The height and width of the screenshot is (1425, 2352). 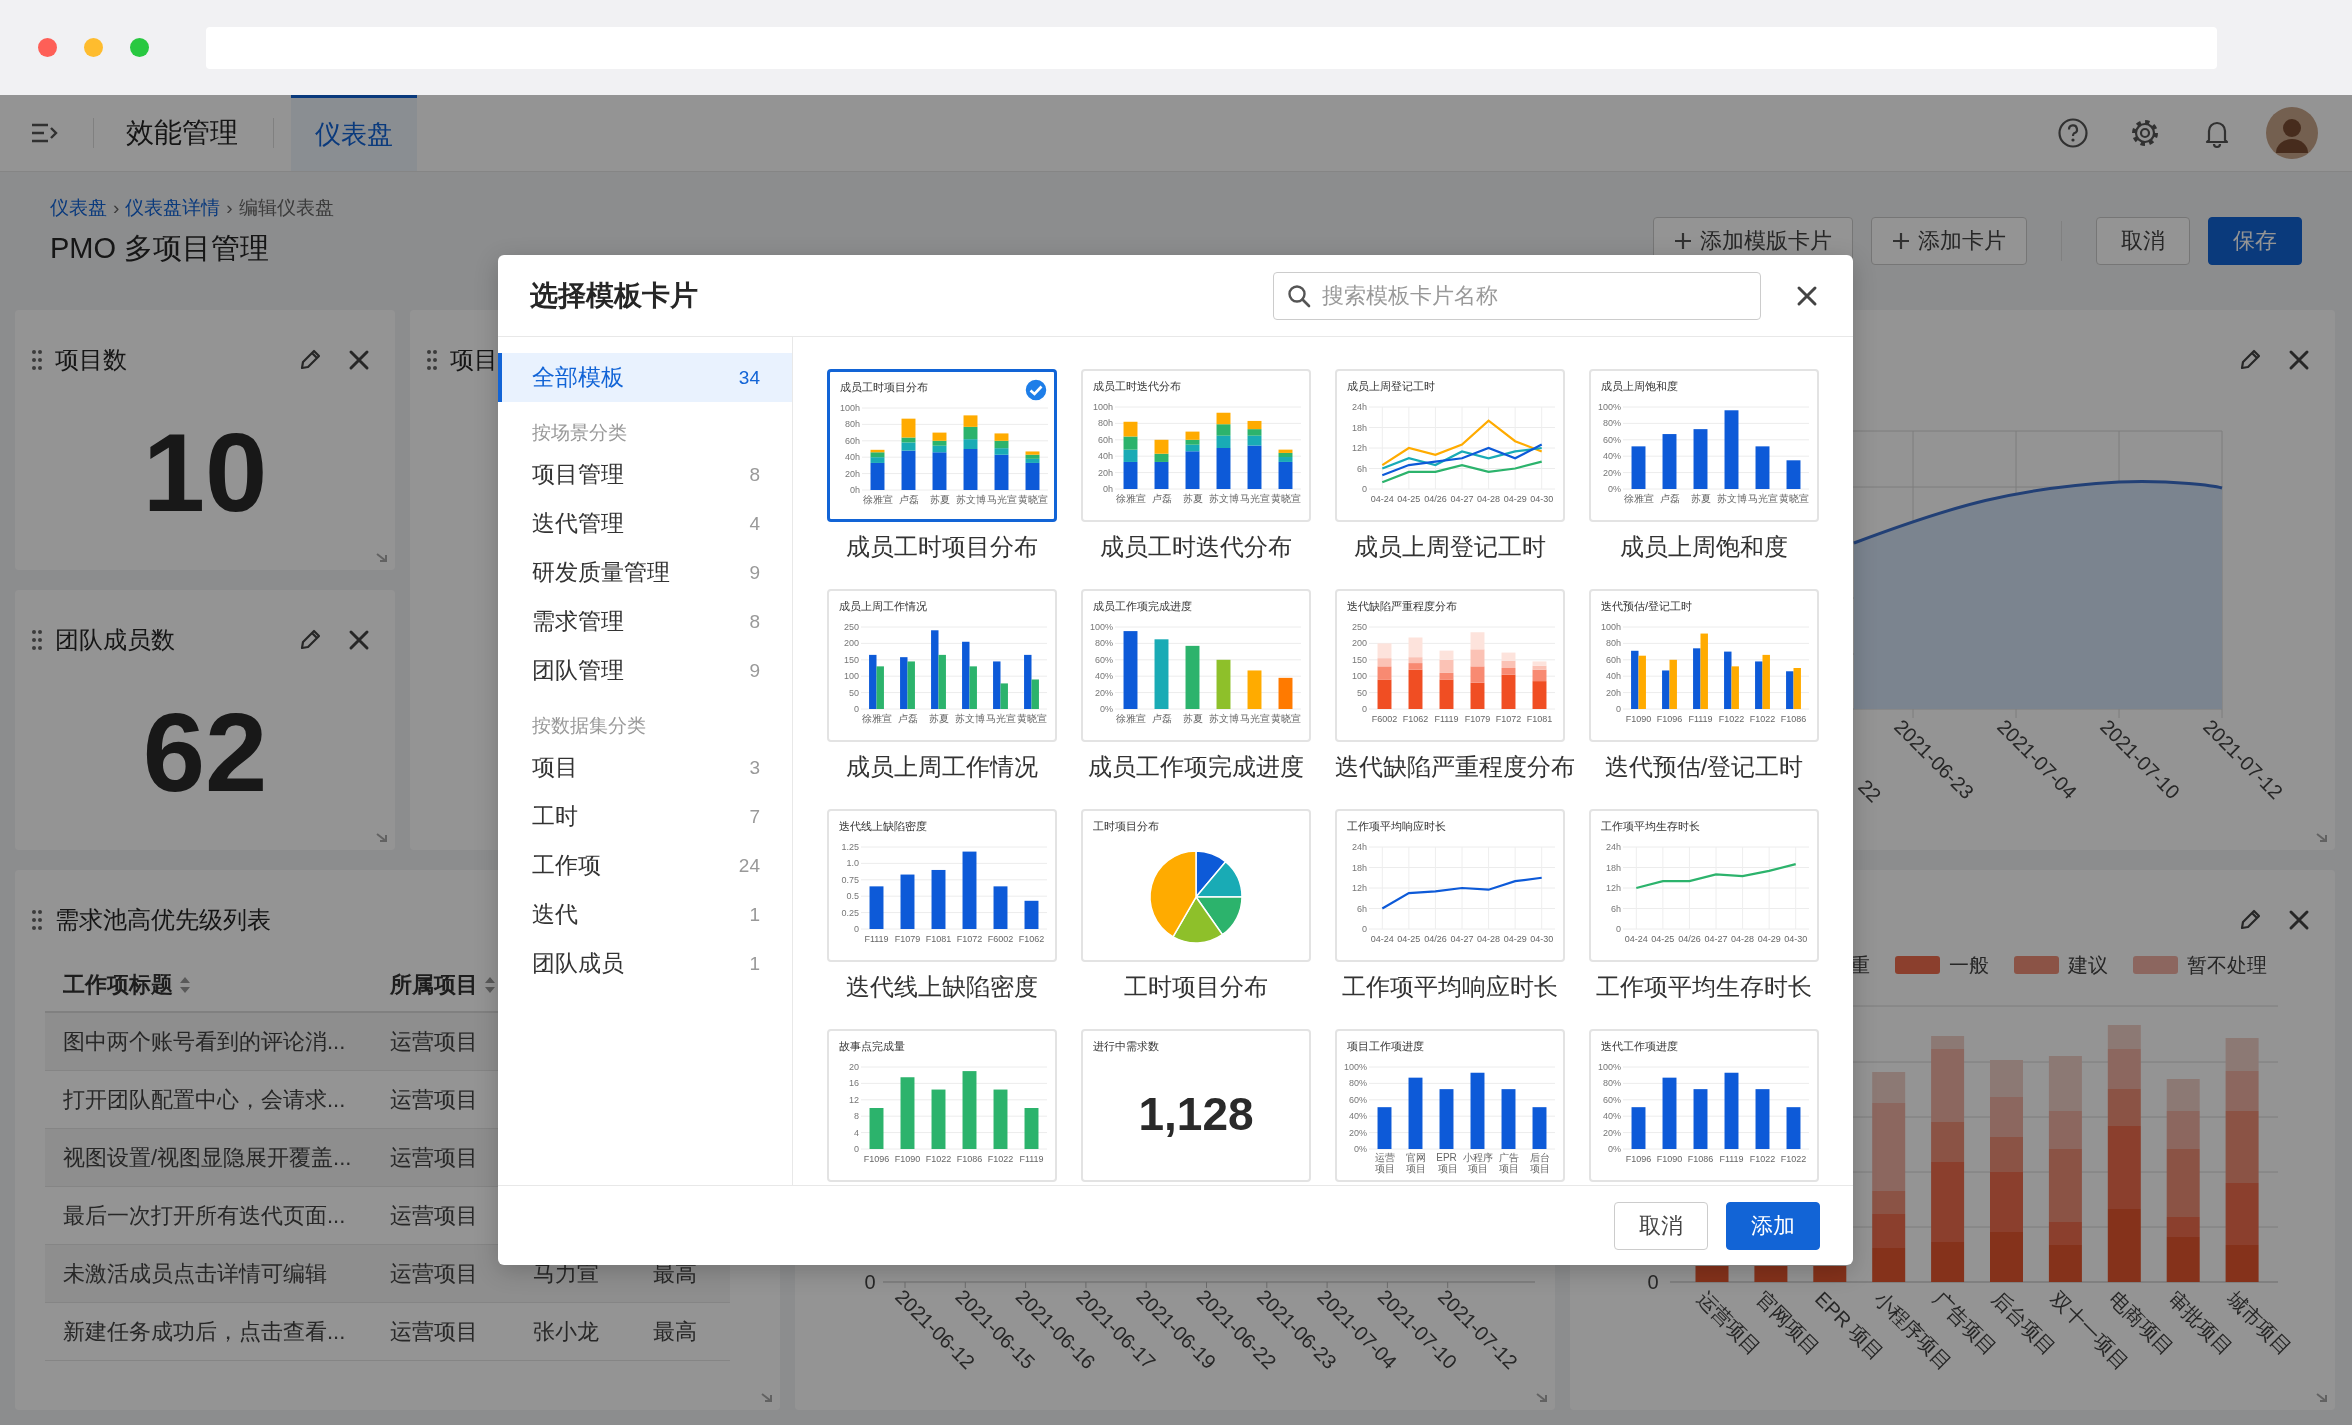 What do you see at coordinates (645, 572) in the screenshot?
I see `category-item: 研发质量管理 9` at bounding box center [645, 572].